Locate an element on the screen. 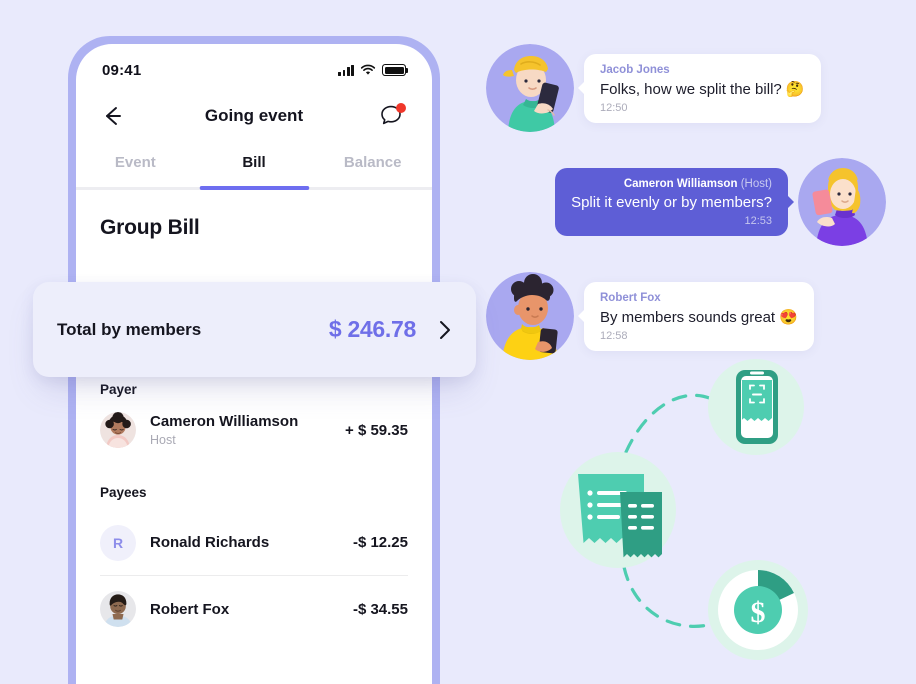  member-amount: -$ 34.55 is located at coordinates (380, 609).